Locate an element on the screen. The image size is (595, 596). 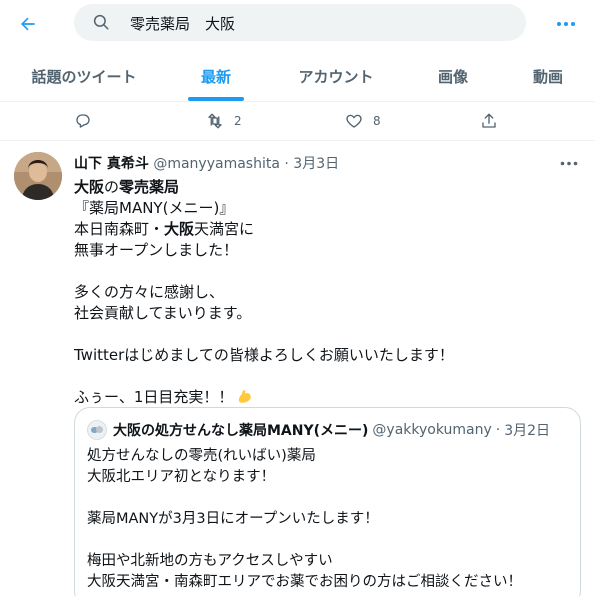
quote-date: 3月2日 is located at coordinates (527, 430).